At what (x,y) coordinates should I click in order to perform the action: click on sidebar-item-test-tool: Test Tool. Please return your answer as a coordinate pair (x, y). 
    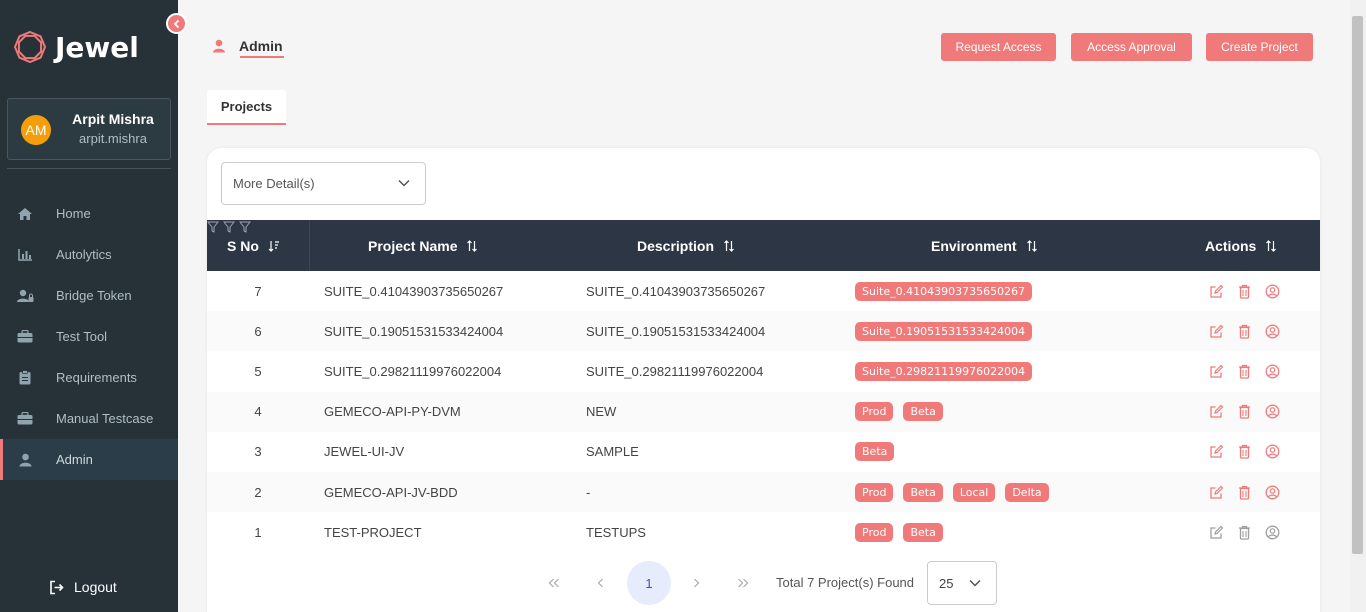
    Looking at the image, I should click on (89, 336).